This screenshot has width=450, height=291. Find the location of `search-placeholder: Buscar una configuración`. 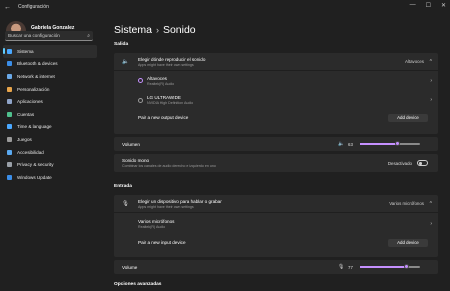

search-placeholder: Buscar una configuración is located at coordinates (34, 35).